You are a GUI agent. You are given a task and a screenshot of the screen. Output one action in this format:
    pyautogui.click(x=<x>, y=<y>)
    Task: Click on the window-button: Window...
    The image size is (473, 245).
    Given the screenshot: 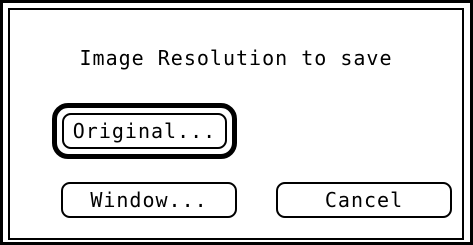 What is the action you would take?
    pyautogui.click(x=149, y=200)
    